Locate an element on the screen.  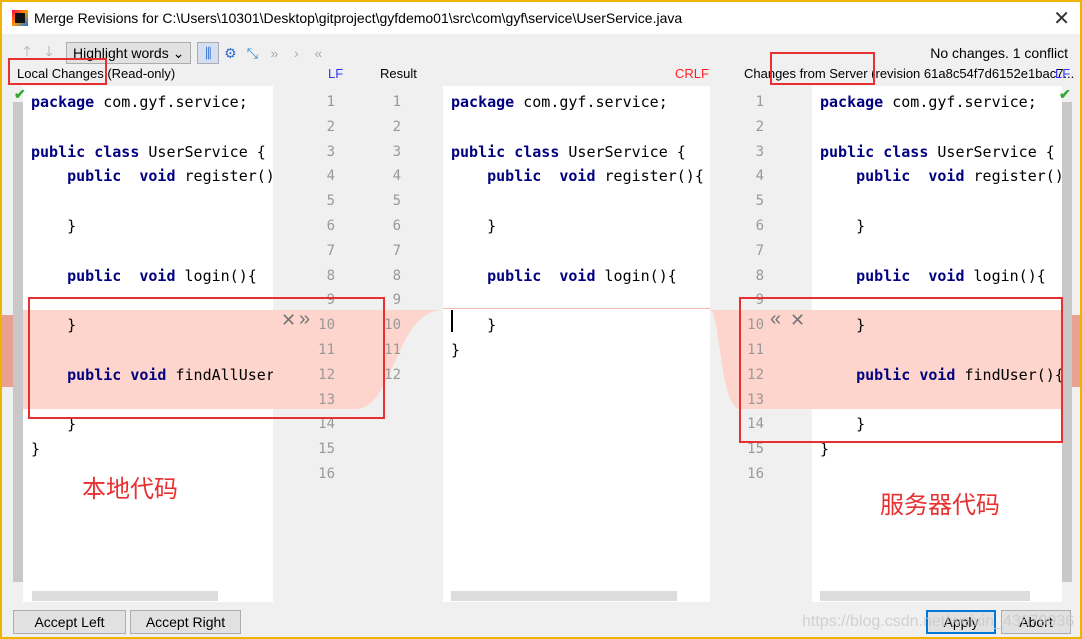
close-icon: ✕ is located at coordinates (1061, 18).